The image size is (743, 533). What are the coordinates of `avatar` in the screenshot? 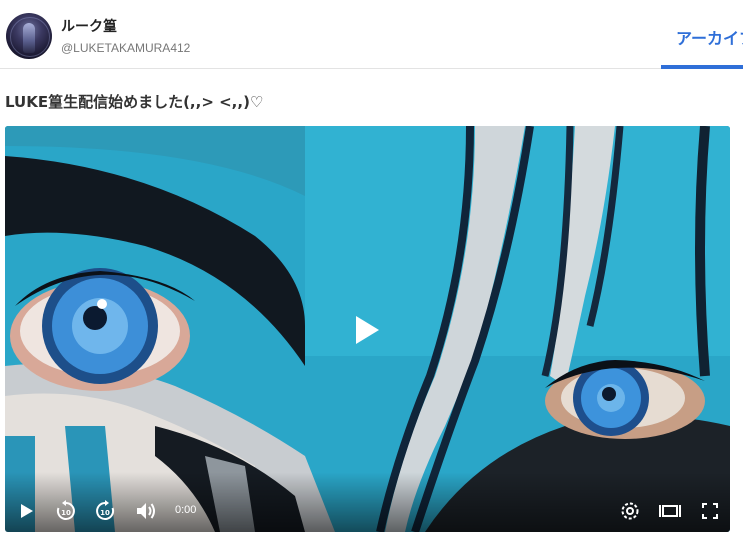 It's located at (29, 36).